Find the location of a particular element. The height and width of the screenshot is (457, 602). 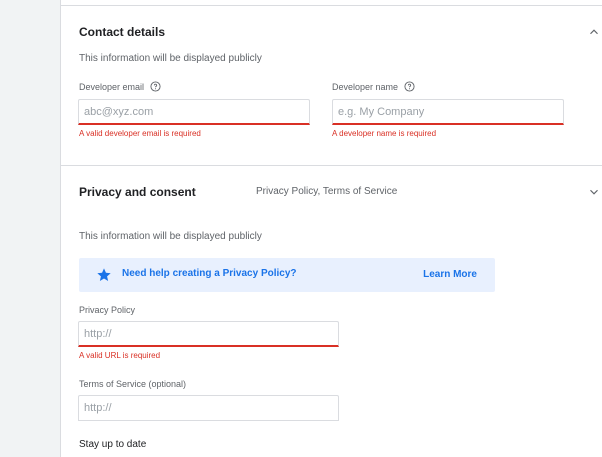

contact-section-title: Contact details is located at coordinates (122, 32).